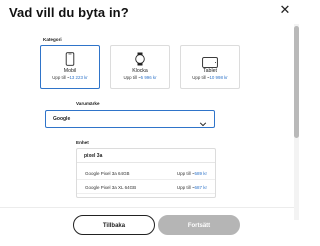 The image size is (320, 246). What do you see at coordinates (146, 156) in the screenshot?
I see `device-search-input: pixel 3a` at bounding box center [146, 156].